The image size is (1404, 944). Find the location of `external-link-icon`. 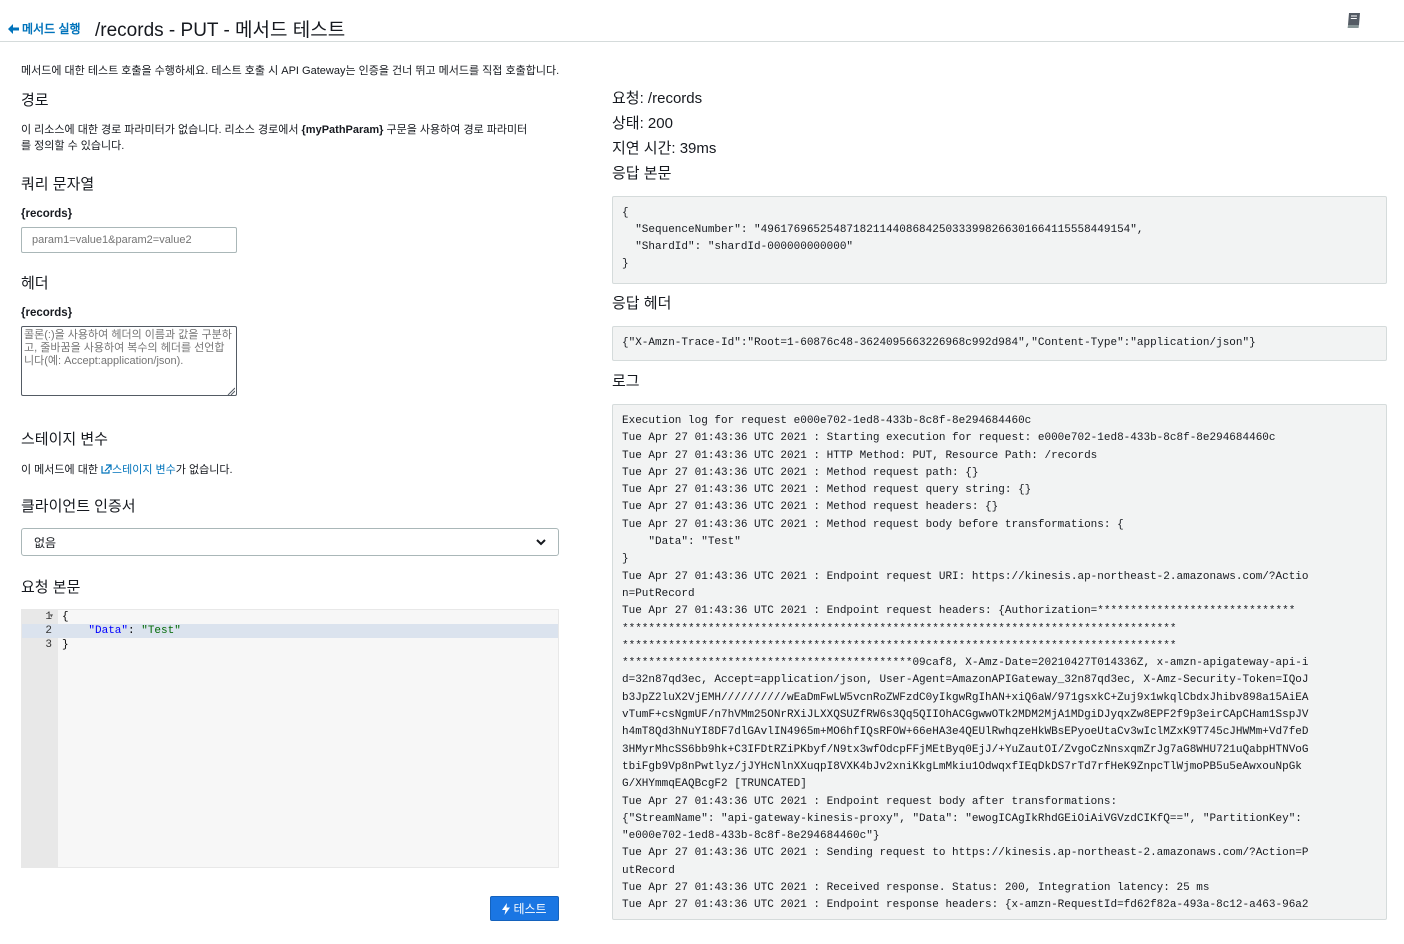

external-link-icon is located at coordinates (106, 469).